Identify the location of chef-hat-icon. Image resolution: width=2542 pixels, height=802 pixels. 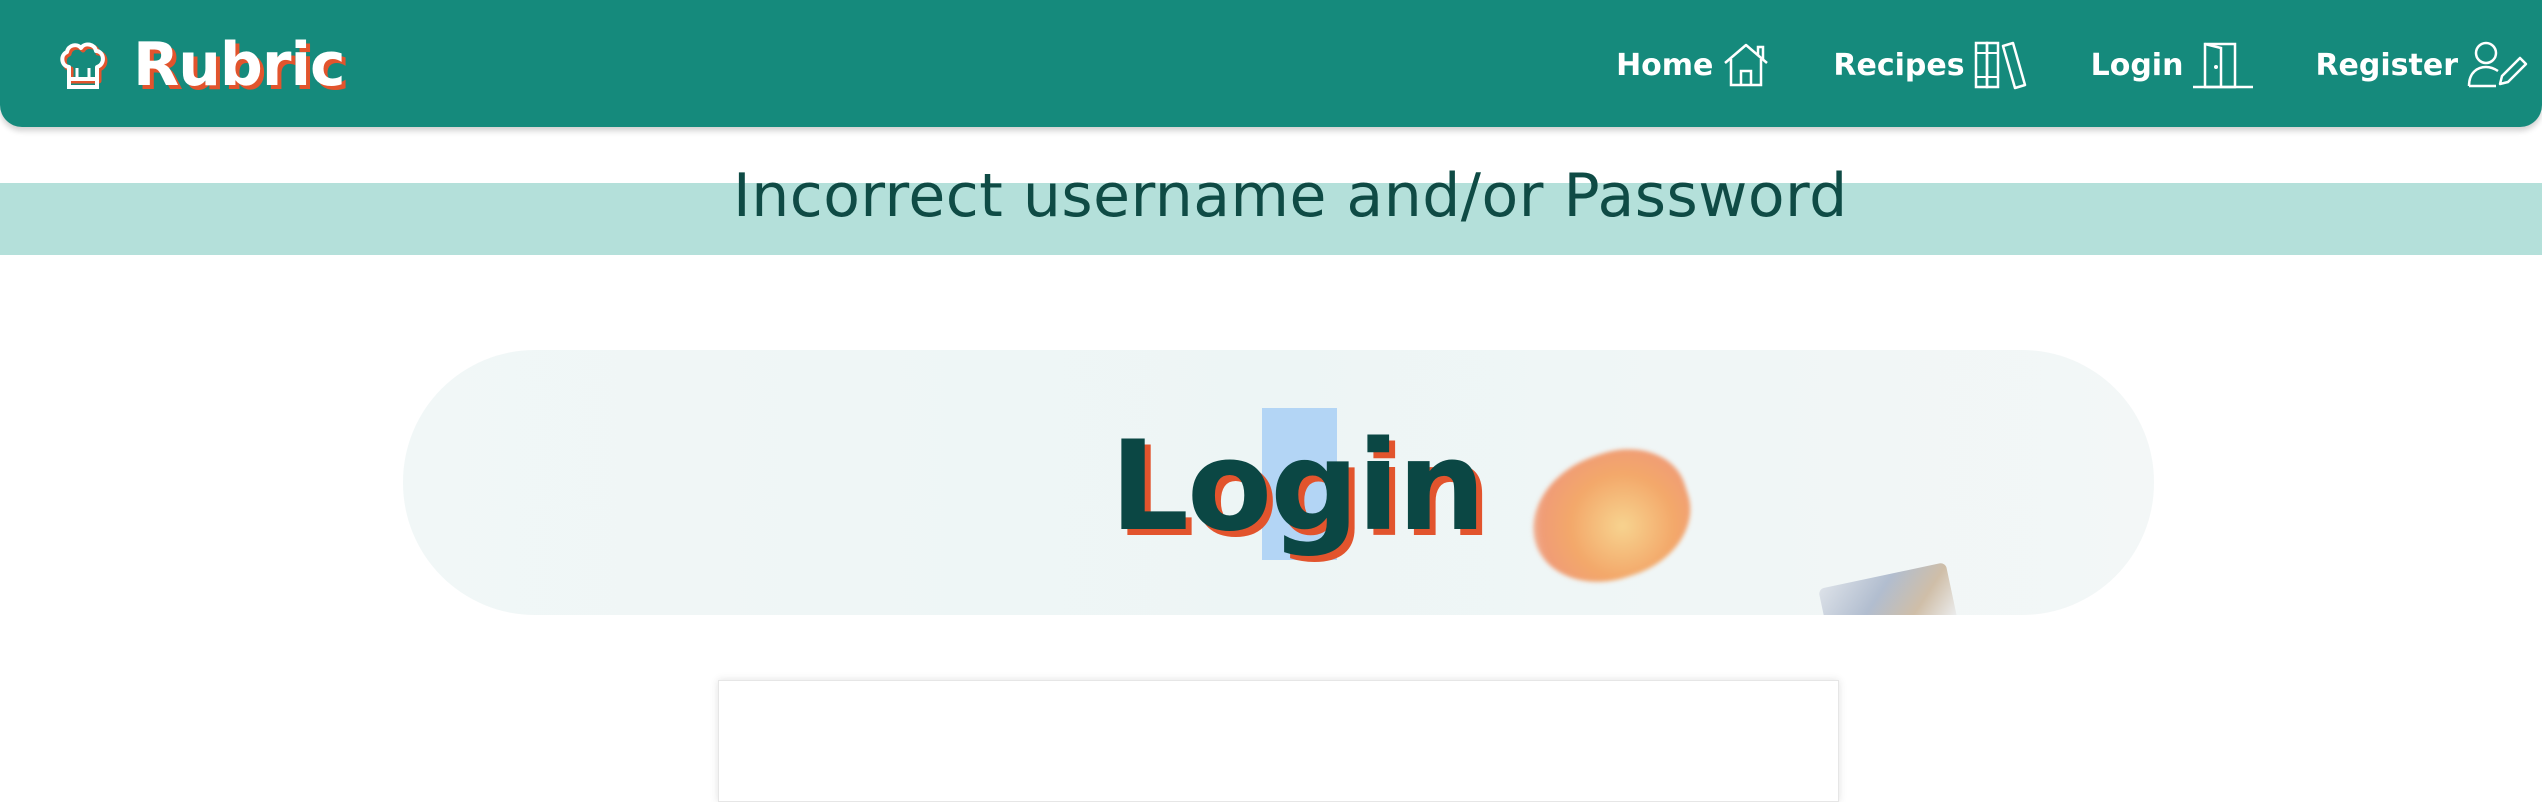
(84, 65).